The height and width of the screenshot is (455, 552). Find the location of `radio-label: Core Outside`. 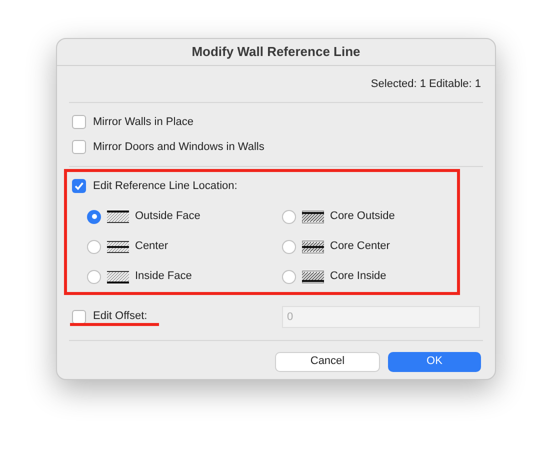

radio-label: Core Outside is located at coordinates (362, 216).